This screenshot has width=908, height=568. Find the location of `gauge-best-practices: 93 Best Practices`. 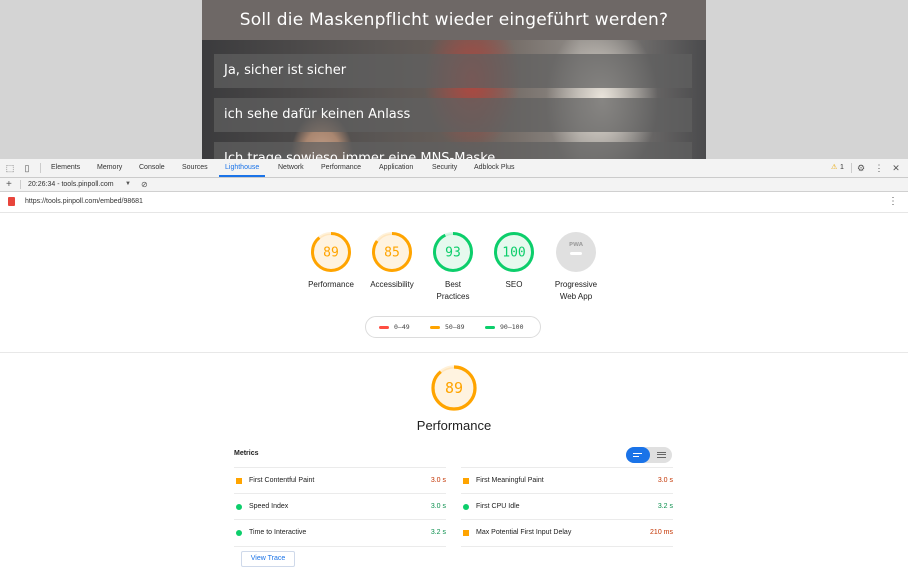

gauge-best-practices: 93 Best Practices is located at coordinates (453, 267).